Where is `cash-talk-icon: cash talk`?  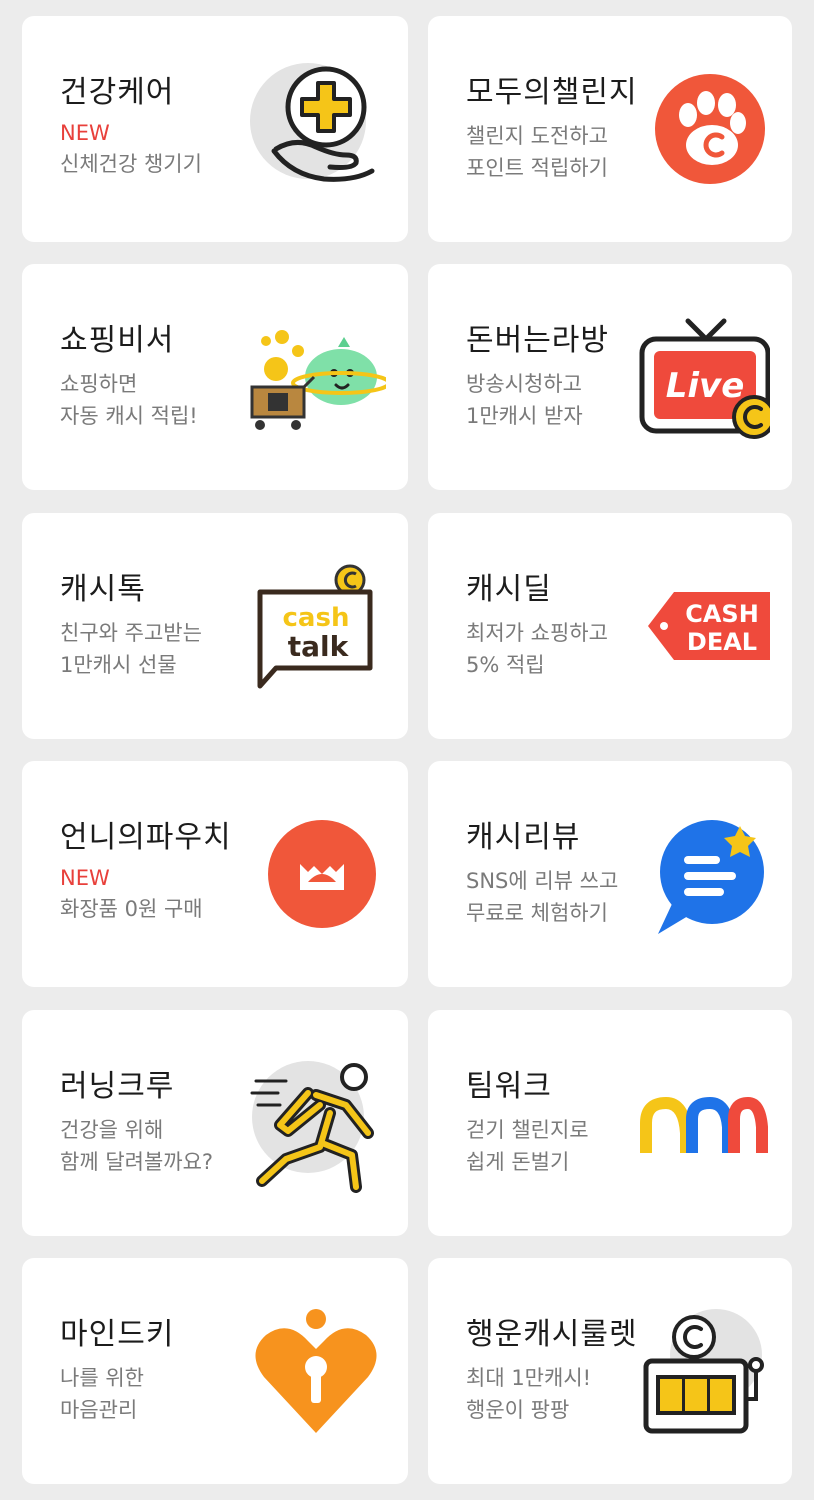 cash-talk-icon: cash talk is located at coordinates (316, 626).